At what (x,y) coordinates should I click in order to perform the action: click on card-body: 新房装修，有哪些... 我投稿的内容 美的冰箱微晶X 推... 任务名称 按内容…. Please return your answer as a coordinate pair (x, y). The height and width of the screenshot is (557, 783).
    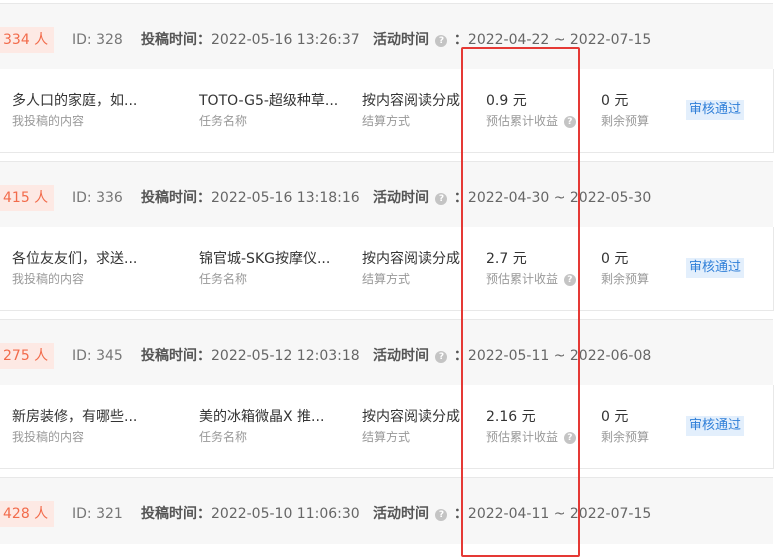
    Looking at the image, I should click on (387, 427).